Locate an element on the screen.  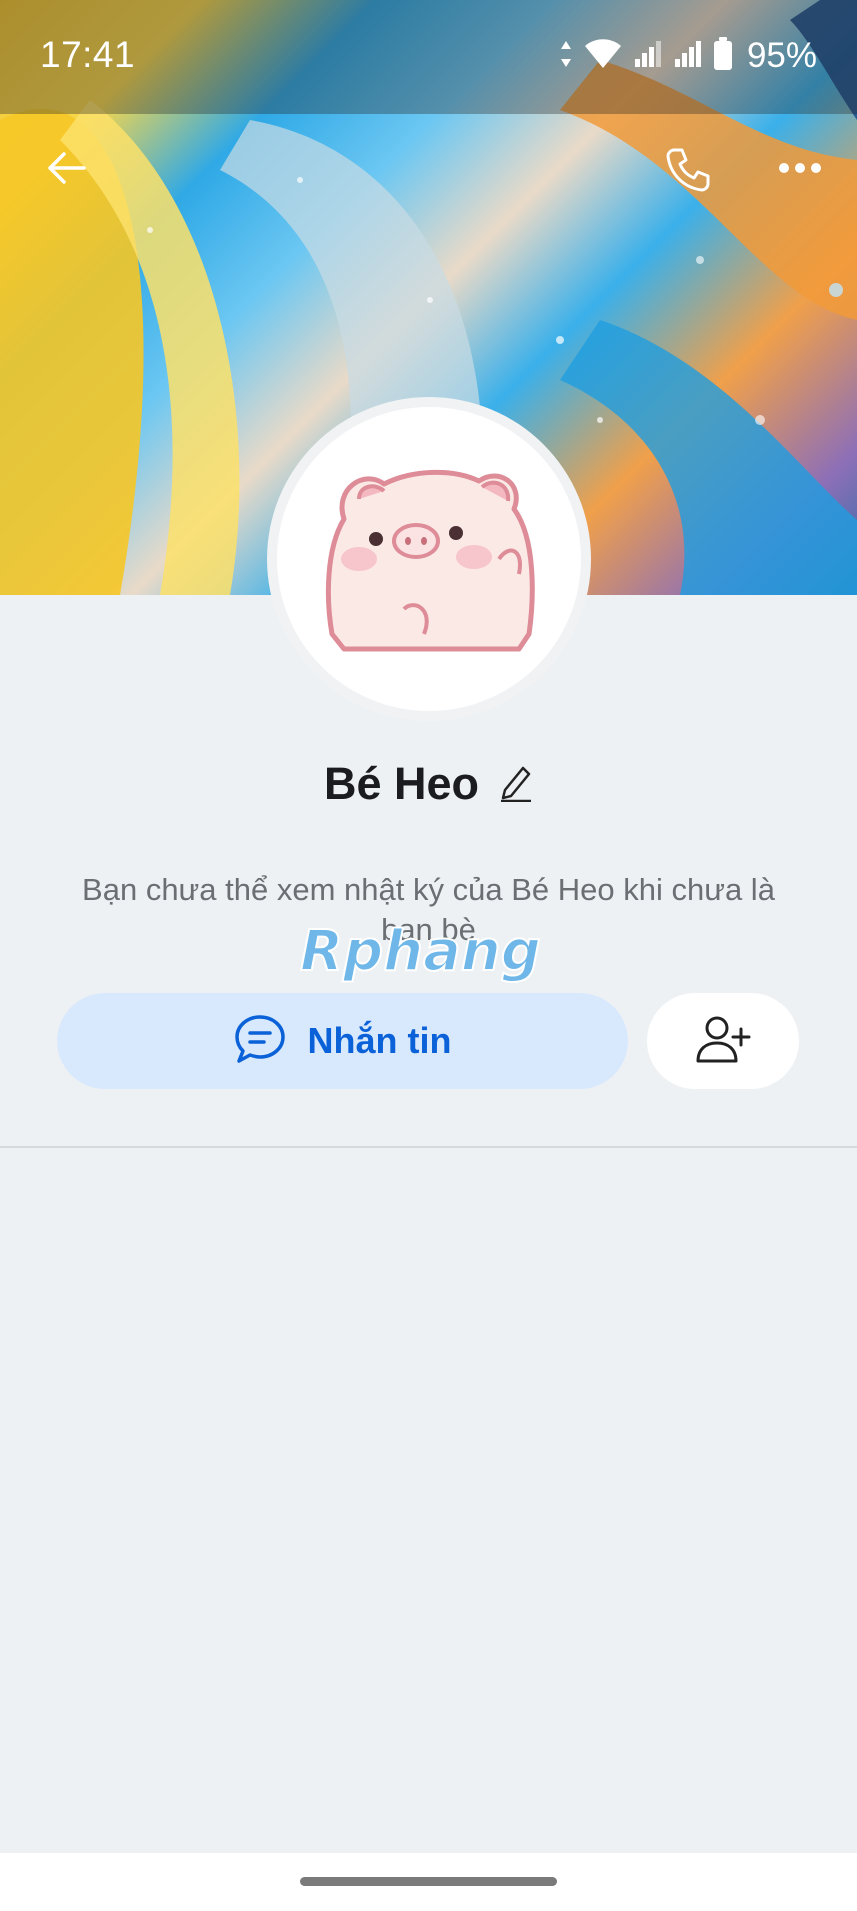
svg-text: Rphang is located at coordinates (420, 951).